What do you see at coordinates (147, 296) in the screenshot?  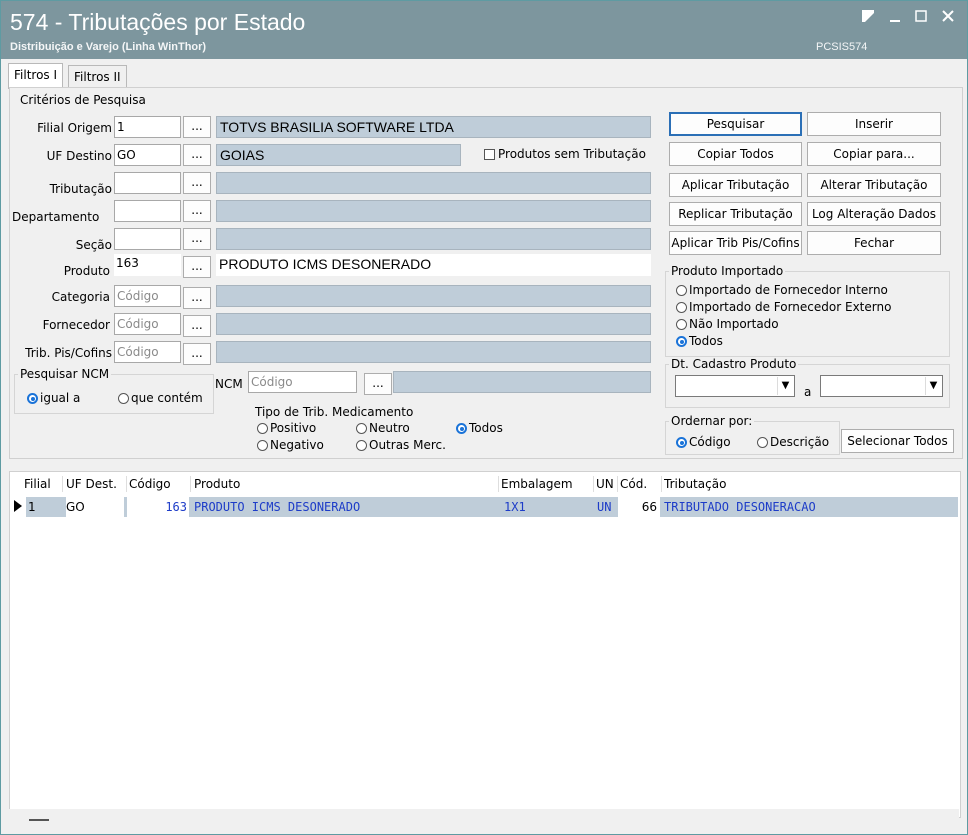 I see `categoria-input: Código` at bounding box center [147, 296].